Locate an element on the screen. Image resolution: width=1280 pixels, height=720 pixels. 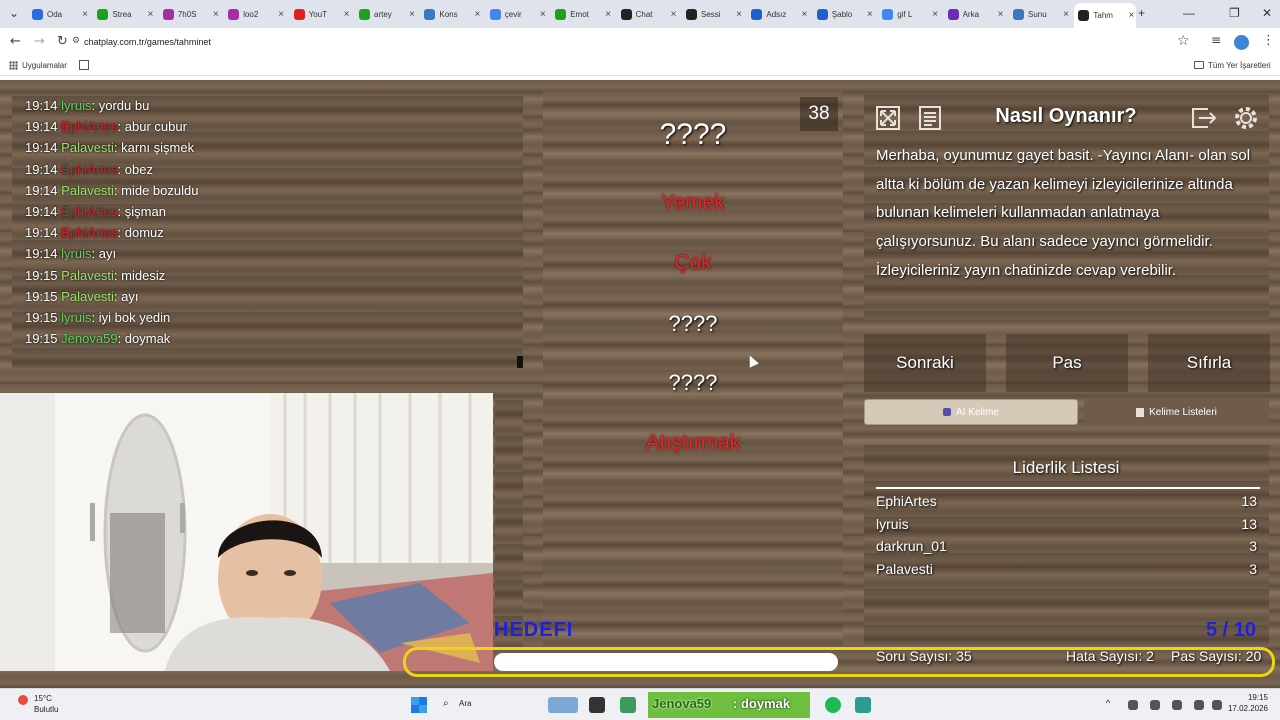
tab-title: artey is located at coordinates (383, 14).